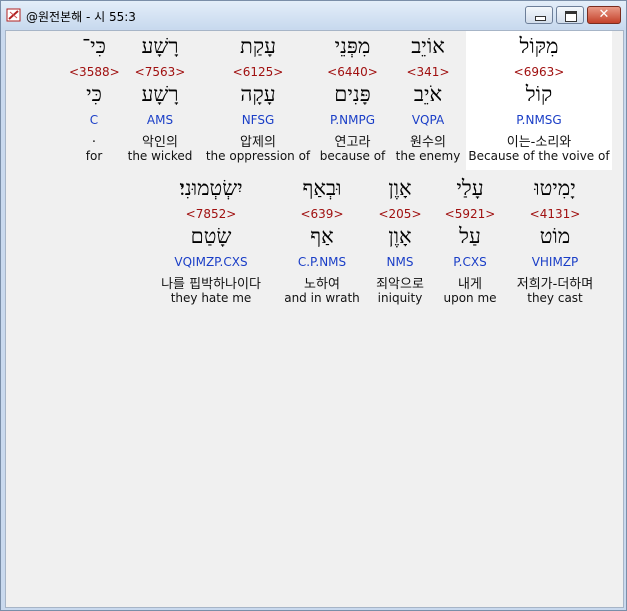  What do you see at coordinates (540, 18) in the screenshot?
I see `minimize-icon` at bounding box center [540, 18].